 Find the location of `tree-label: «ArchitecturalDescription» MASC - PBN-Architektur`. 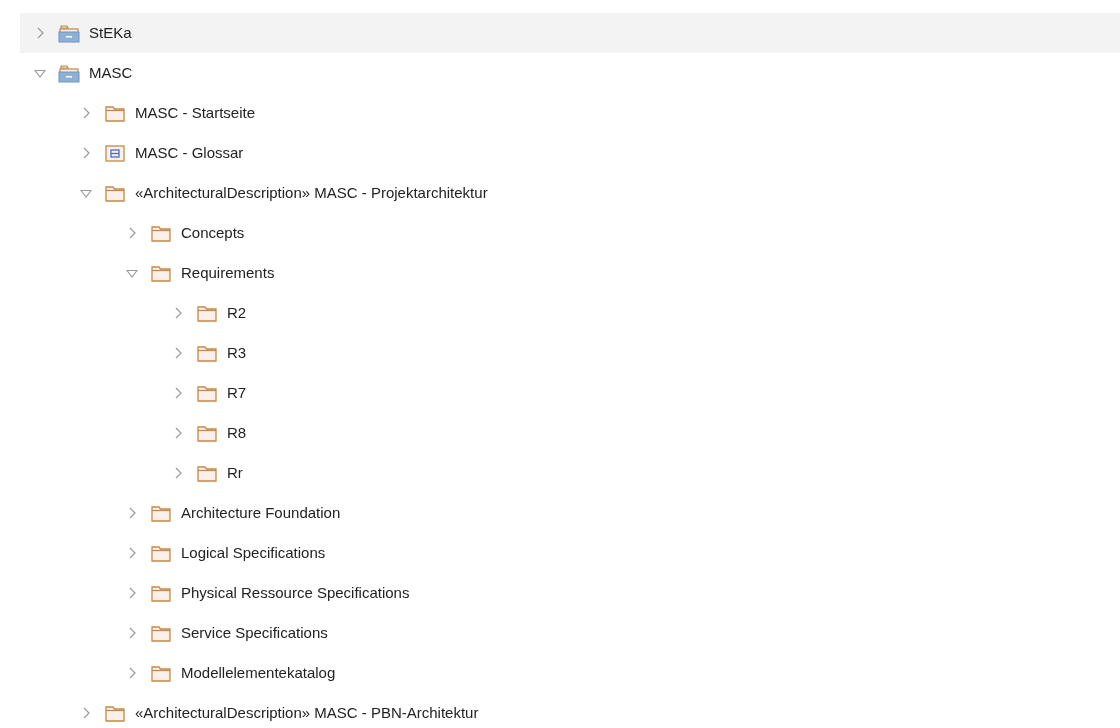

tree-label: «ArchitecturalDescription» MASC - PBN-Architektur is located at coordinates (307, 712).